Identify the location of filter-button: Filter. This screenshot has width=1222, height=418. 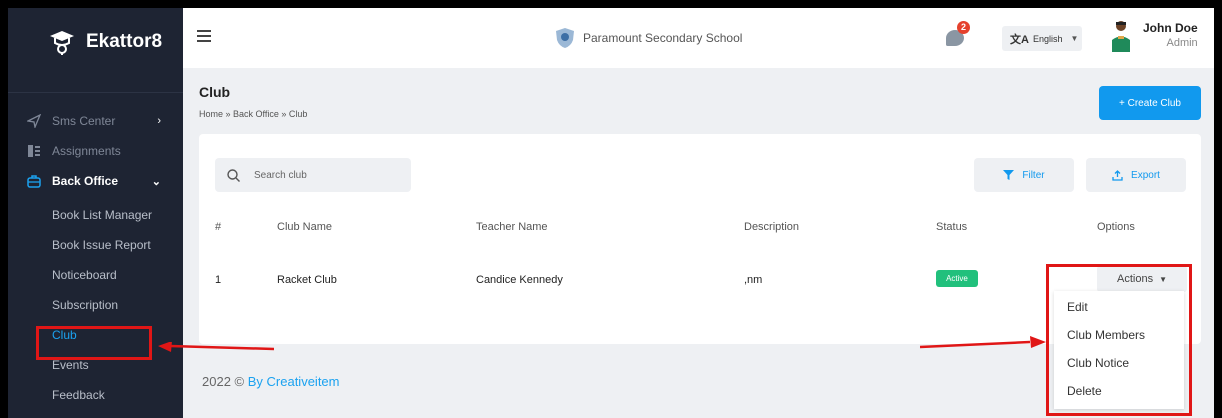
(1024, 175).